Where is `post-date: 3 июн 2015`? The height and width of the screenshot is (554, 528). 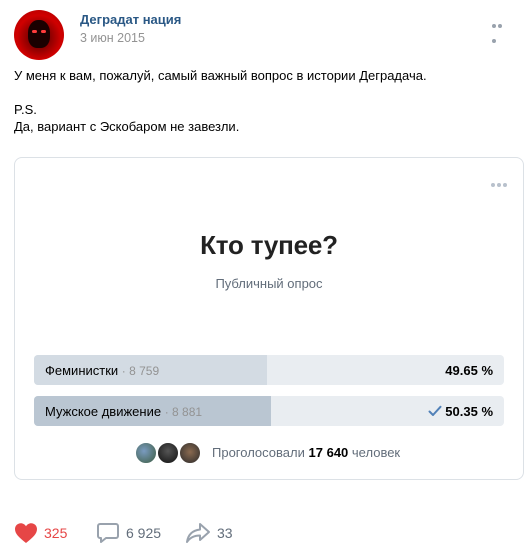
post-date: 3 июн 2015 is located at coordinates (112, 38).